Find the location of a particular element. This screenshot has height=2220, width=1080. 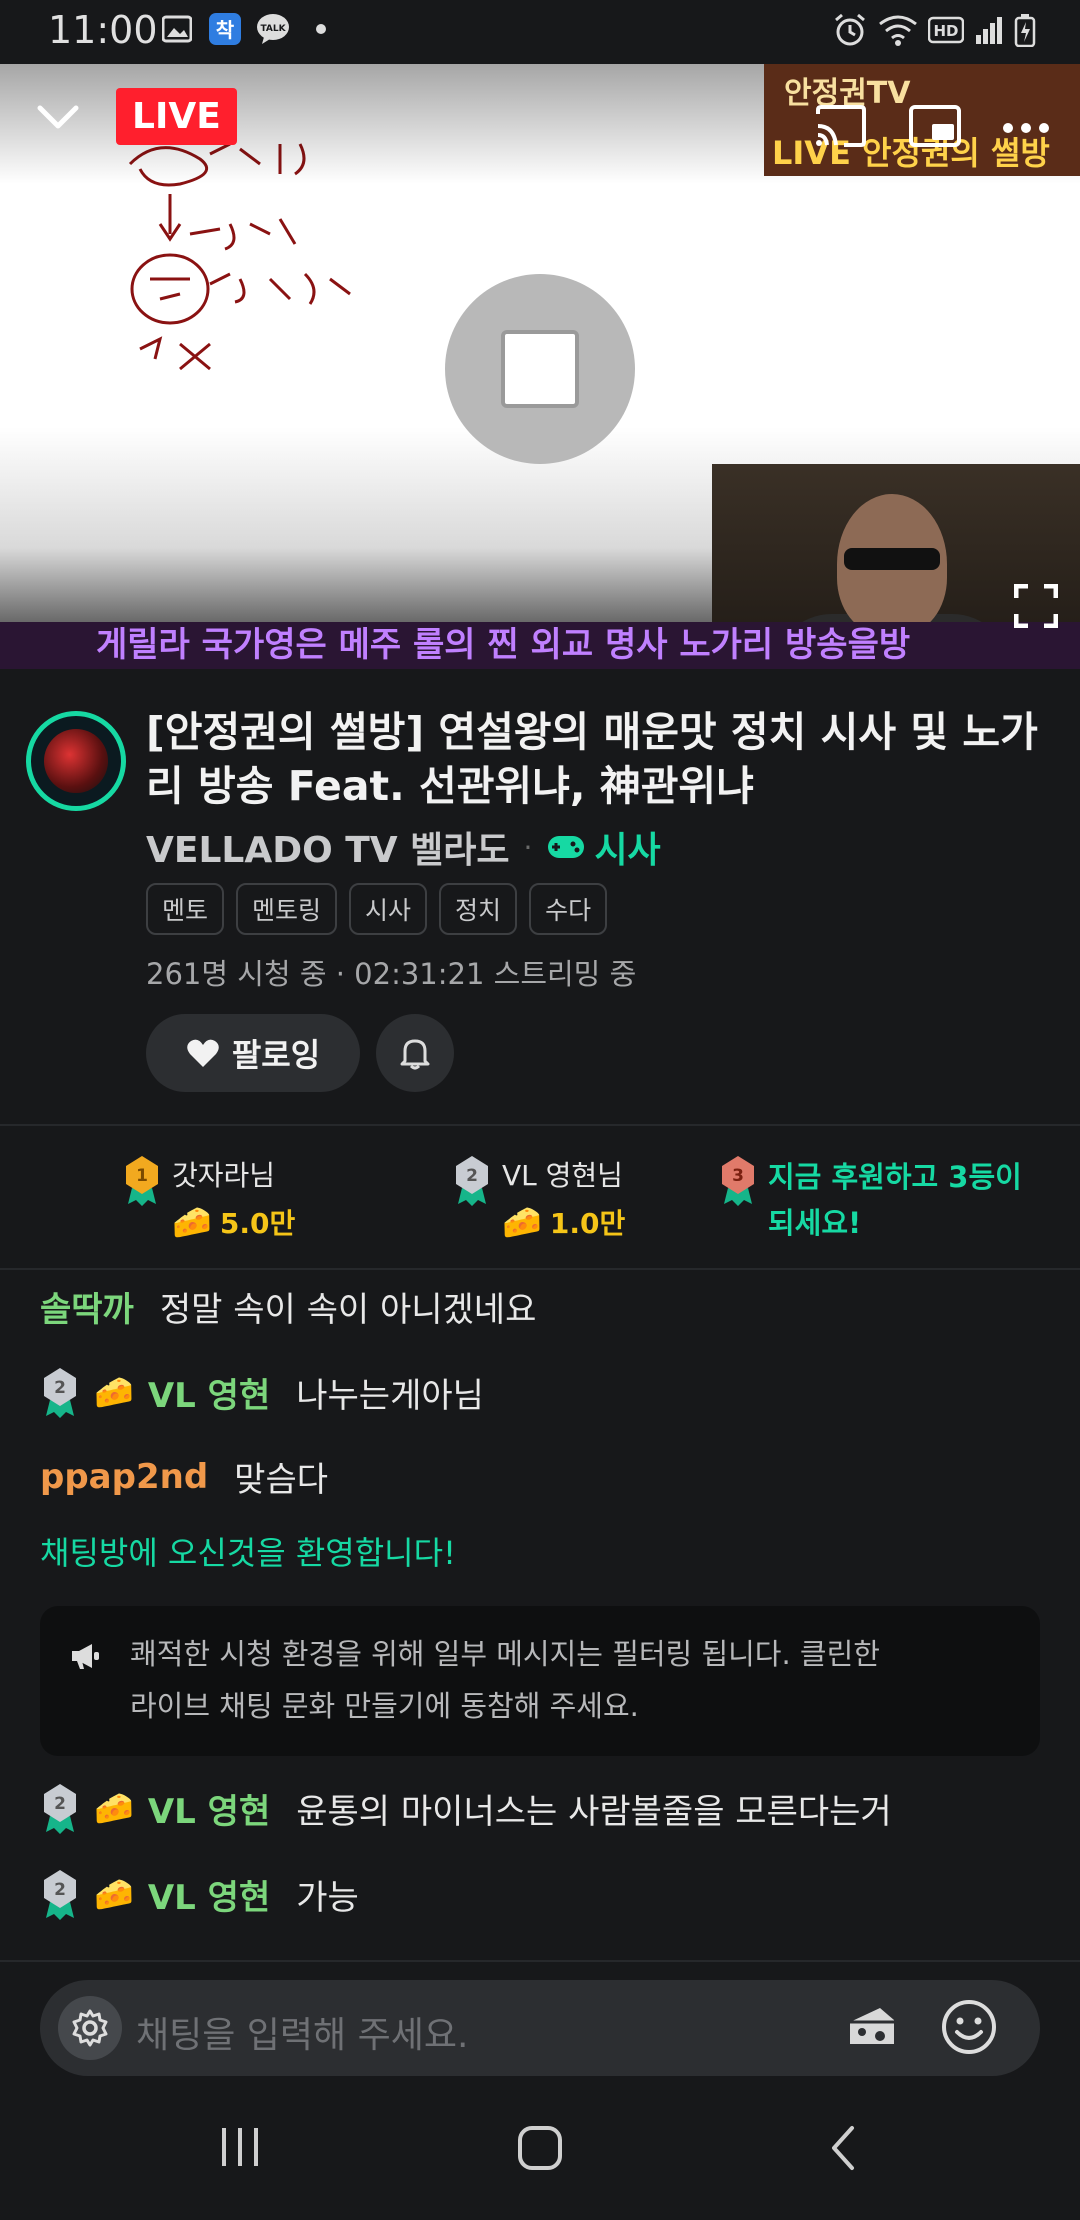

rank-first-name: 갓자라님 is located at coordinates (224, 1175).